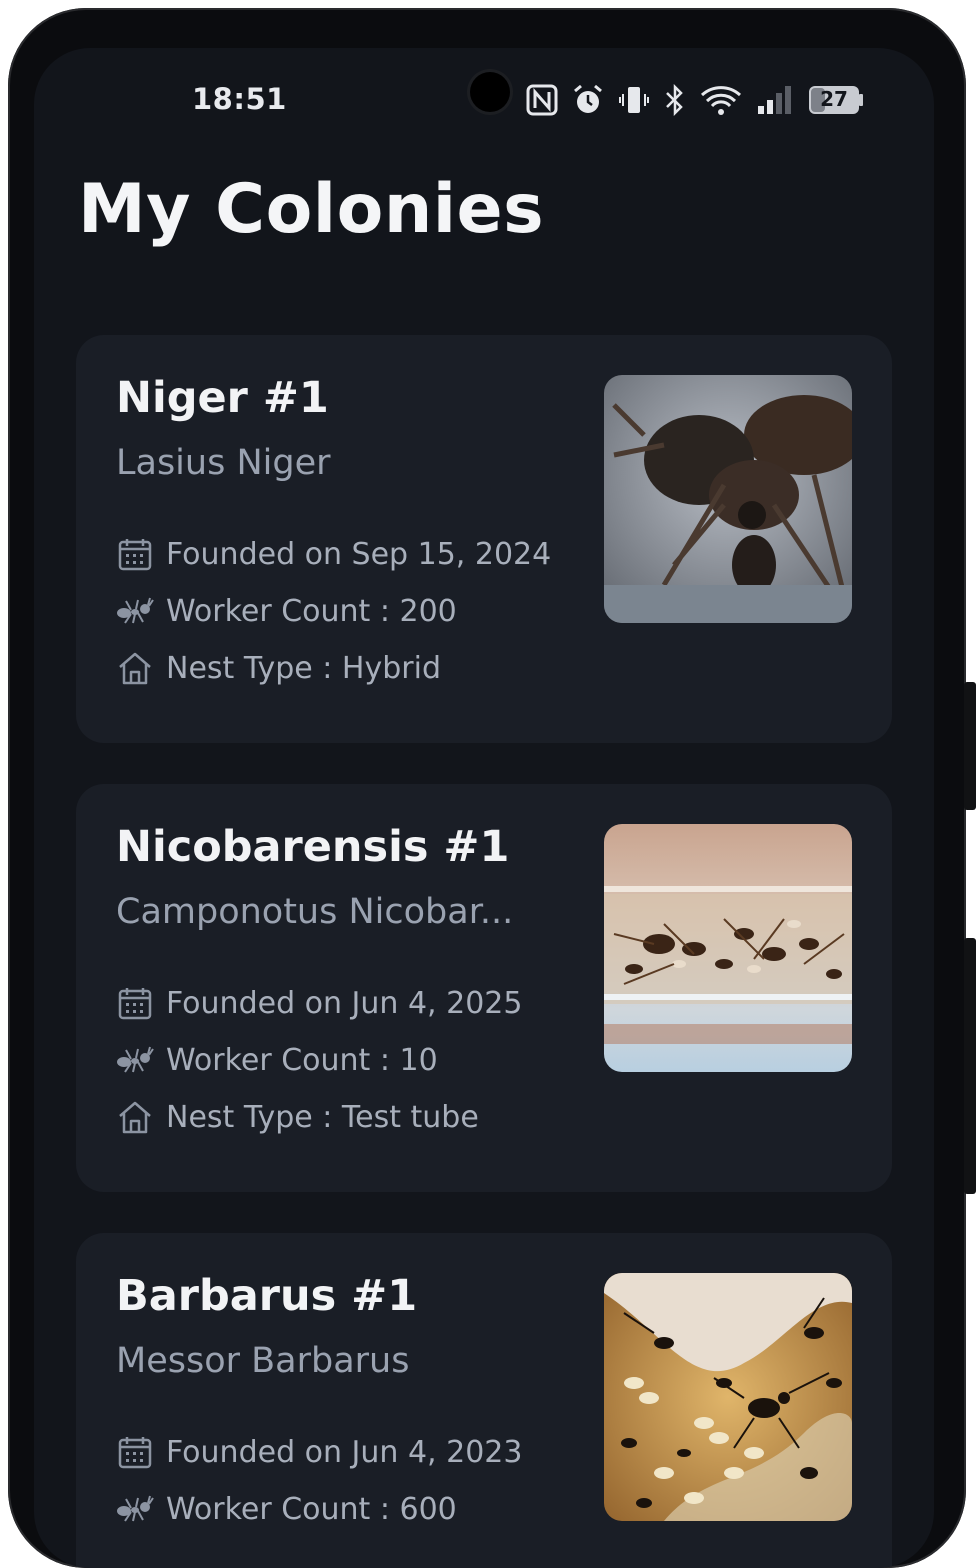 This screenshot has width=978, height=1568. What do you see at coordinates (970, 1066) in the screenshot?
I see `power-button` at bounding box center [970, 1066].